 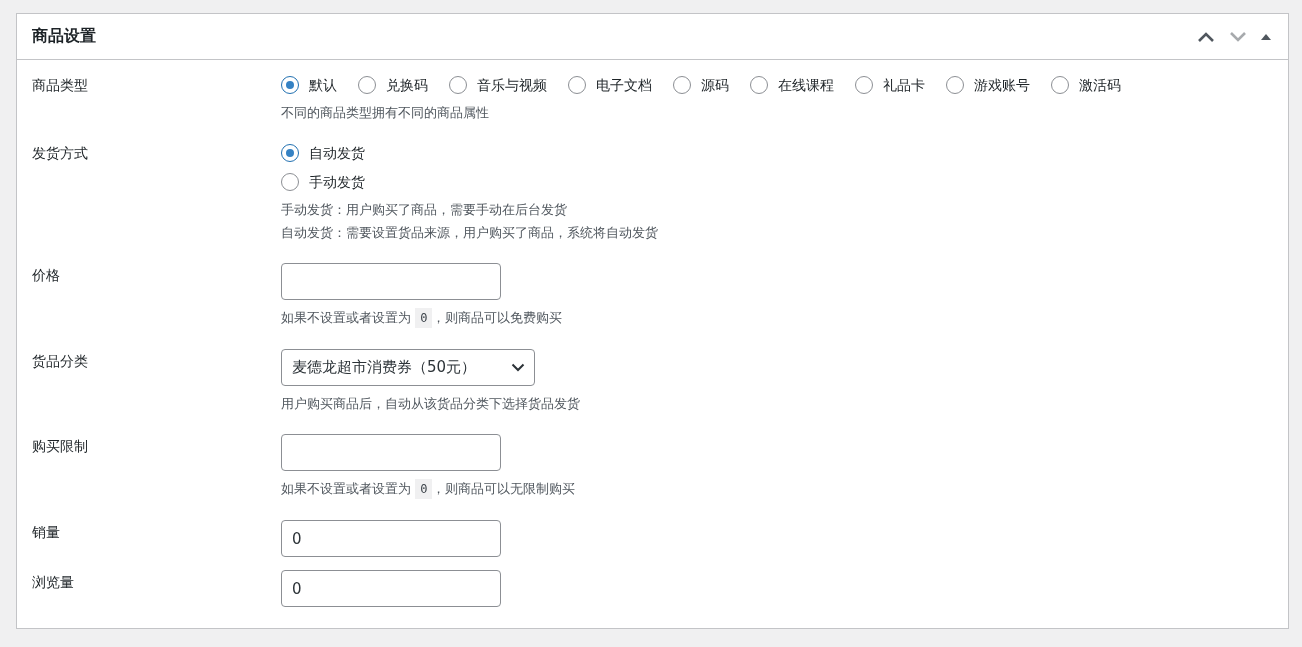 I want to click on field-label: 货品分类, so click(x=60, y=361).